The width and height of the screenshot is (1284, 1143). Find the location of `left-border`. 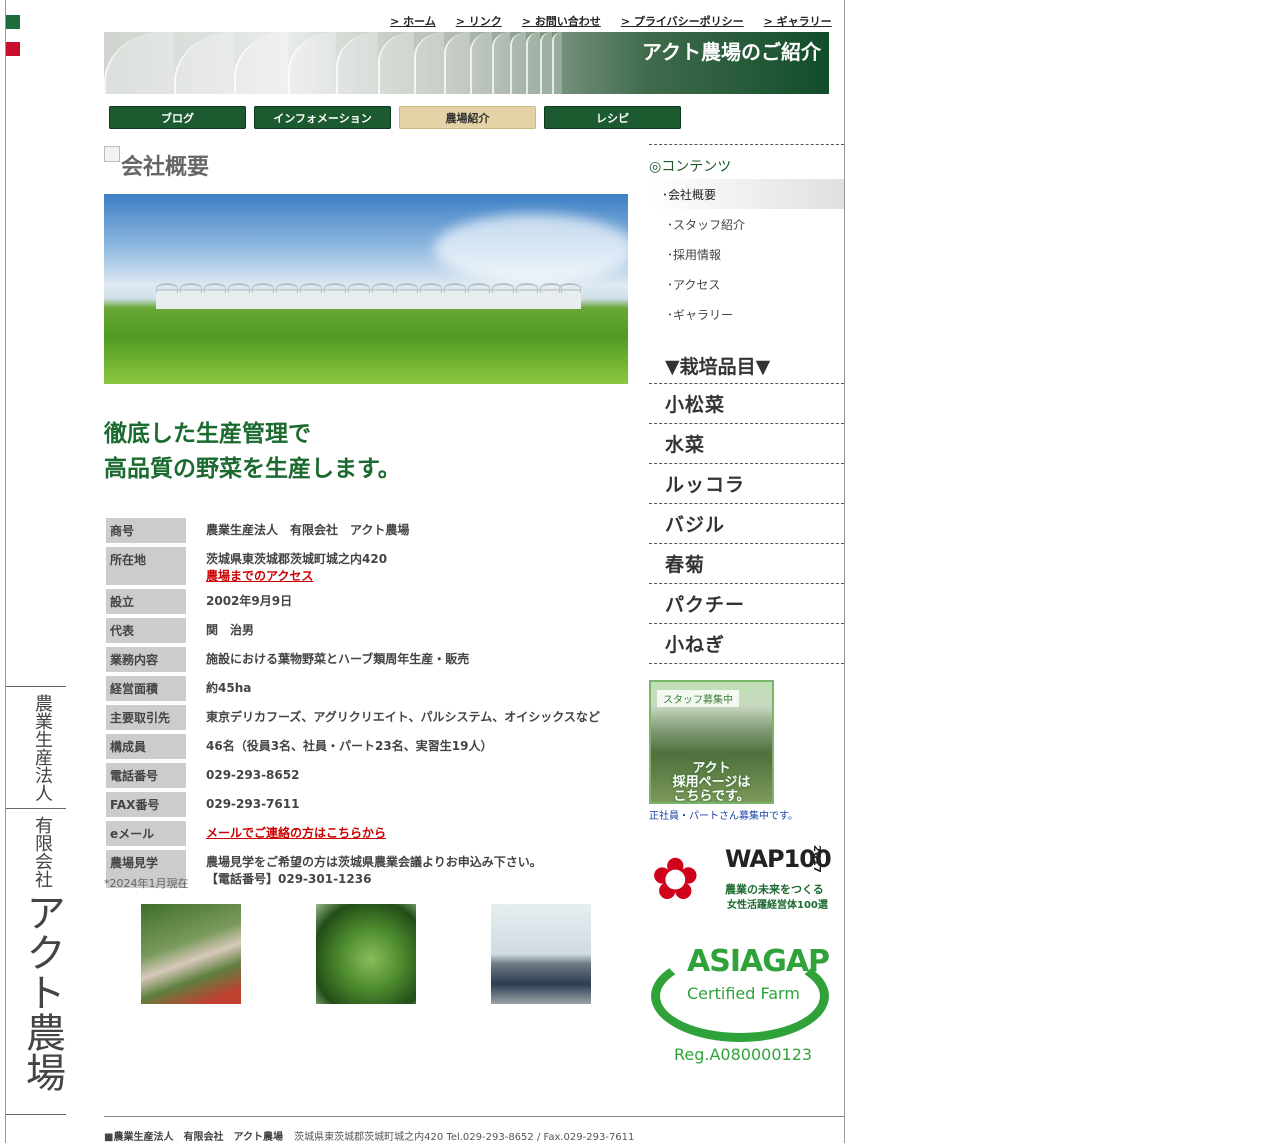

left-border is located at coordinates (5, 571).